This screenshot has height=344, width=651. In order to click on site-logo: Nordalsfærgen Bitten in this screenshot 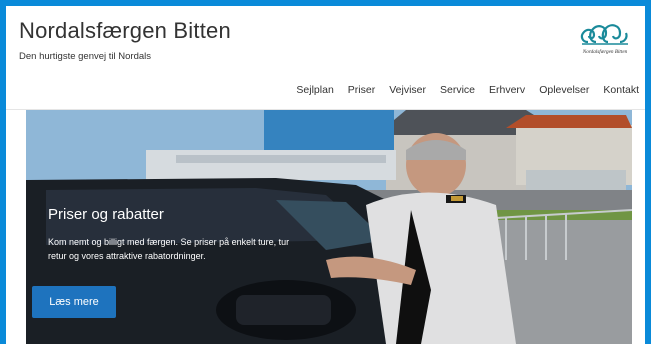, I will do `click(605, 41)`.